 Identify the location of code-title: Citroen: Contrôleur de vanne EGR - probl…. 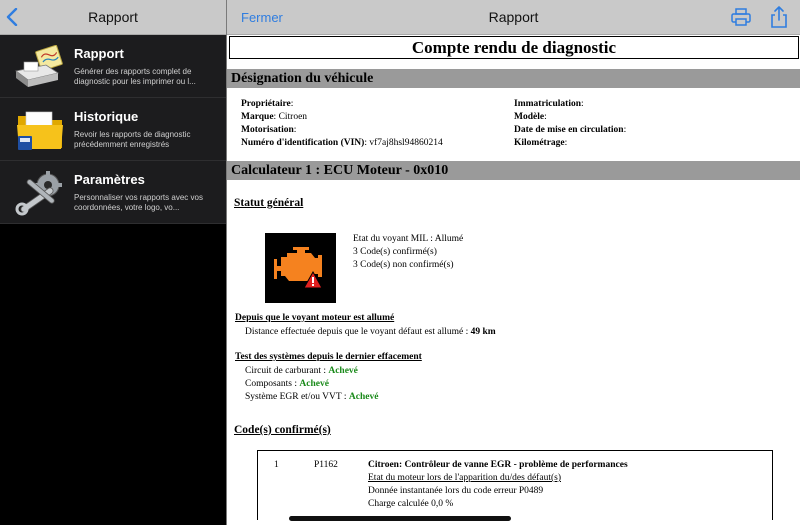
(498, 465).